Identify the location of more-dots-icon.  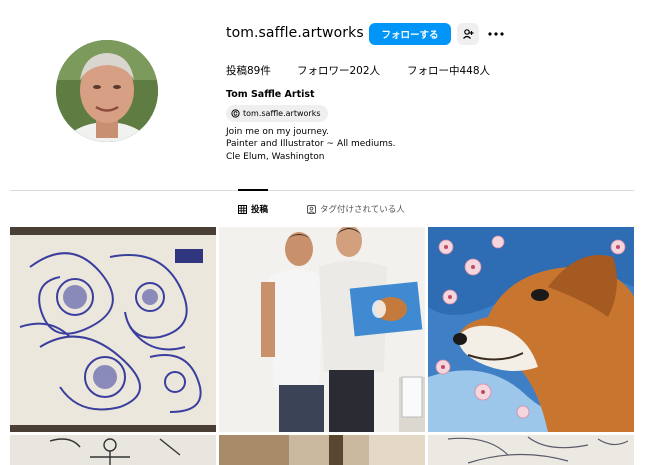
(496, 34).